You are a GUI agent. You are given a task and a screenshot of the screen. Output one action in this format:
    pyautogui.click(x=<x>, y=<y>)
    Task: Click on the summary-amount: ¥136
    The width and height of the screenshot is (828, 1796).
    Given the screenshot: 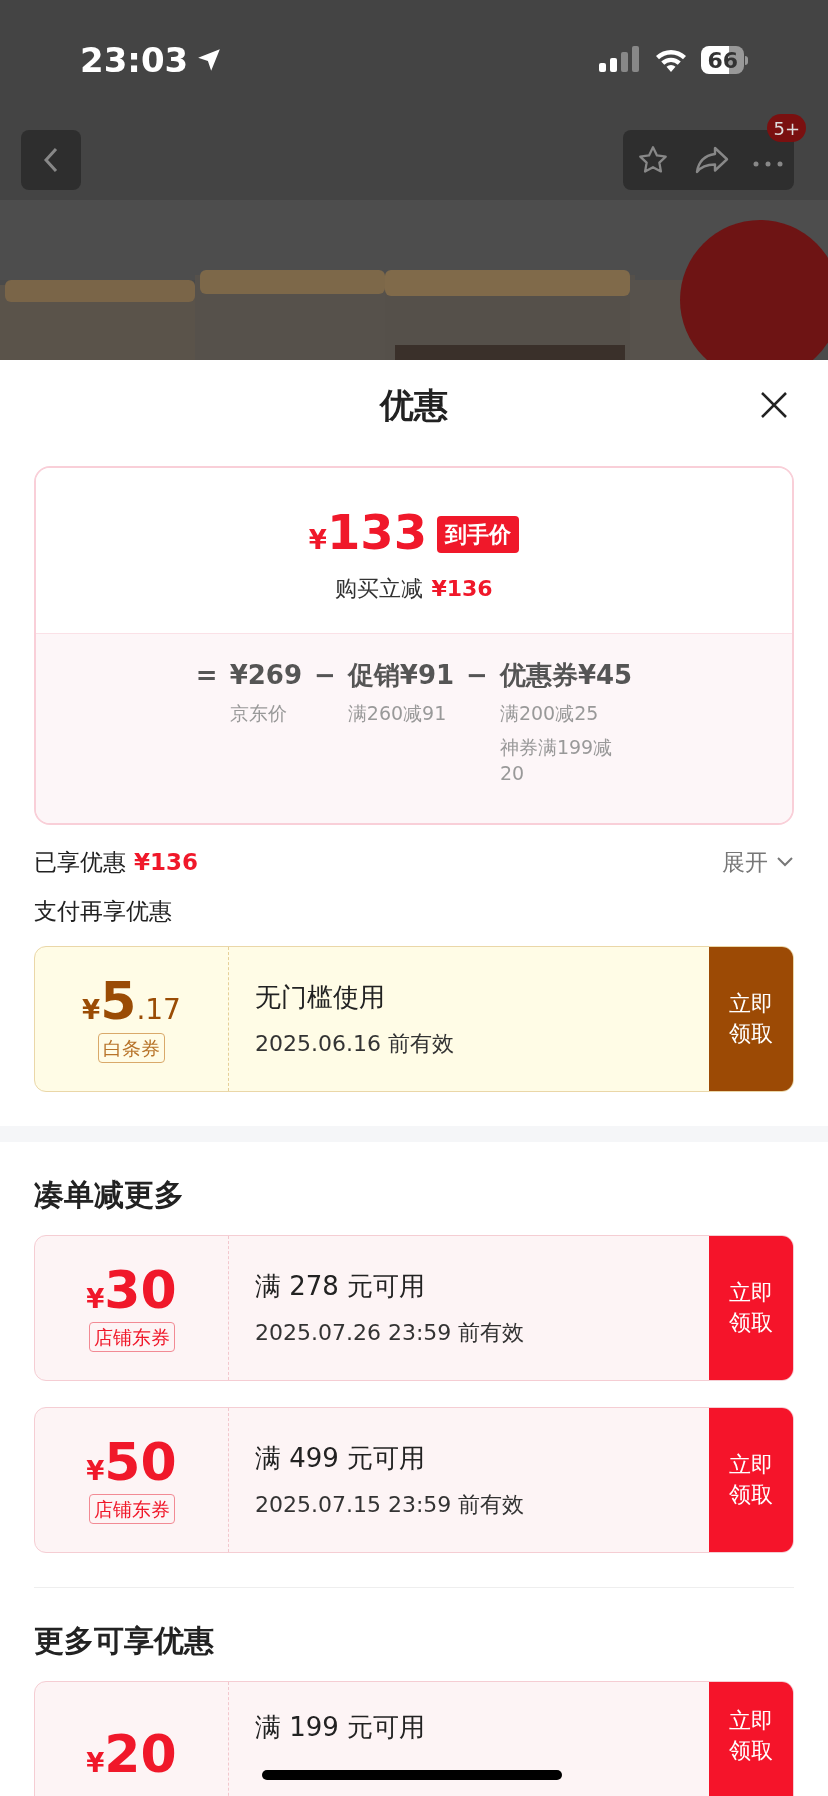 What is the action you would take?
    pyautogui.click(x=166, y=862)
    